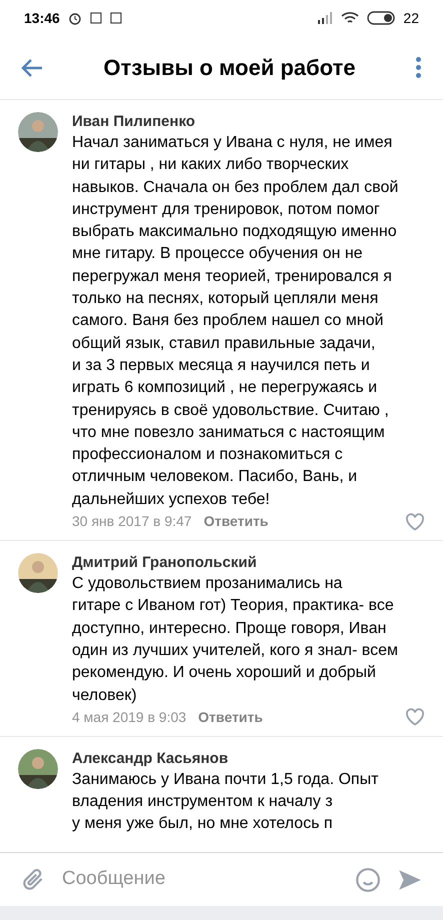 This screenshot has height=920, width=443. What do you see at coordinates (132, 522) in the screenshot?
I see `comment-date: 30 янв 2017 в 9:47` at bounding box center [132, 522].